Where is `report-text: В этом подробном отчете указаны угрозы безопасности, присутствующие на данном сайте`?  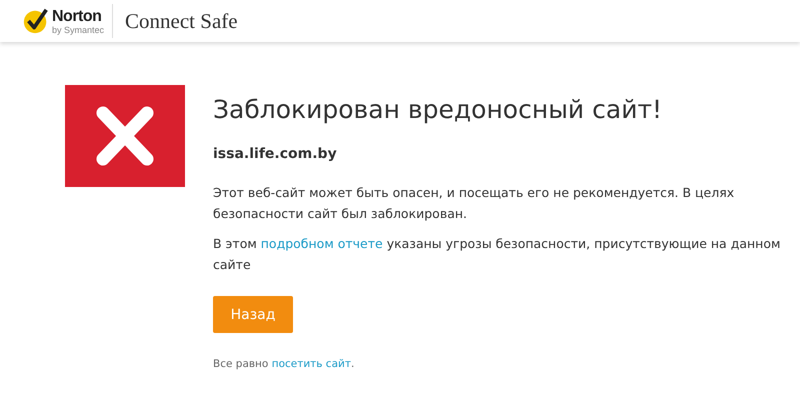 report-text: В этом подробном отчете указаны угрозы безопасности, присутствующие на данном сайте is located at coordinates (497, 254).